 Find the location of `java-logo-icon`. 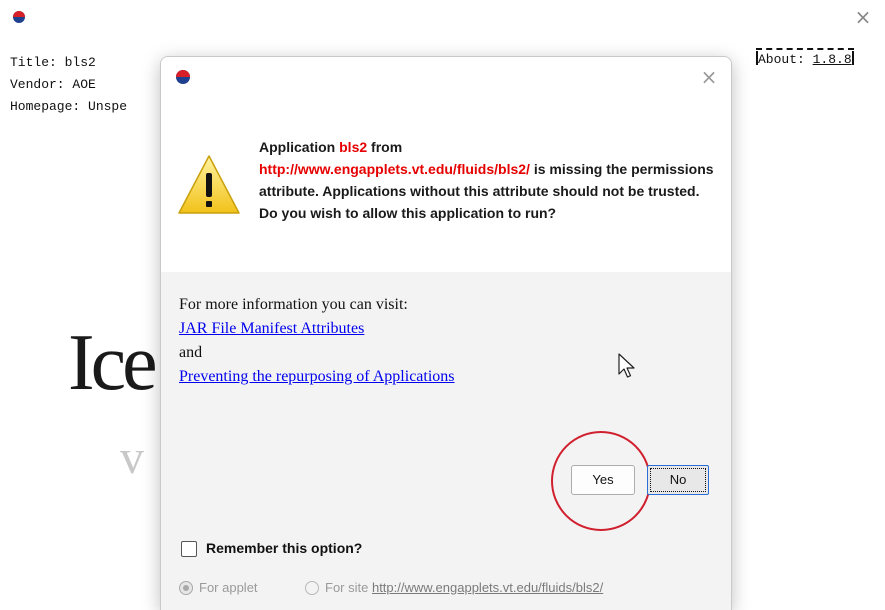

java-logo-icon is located at coordinates (183, 77).